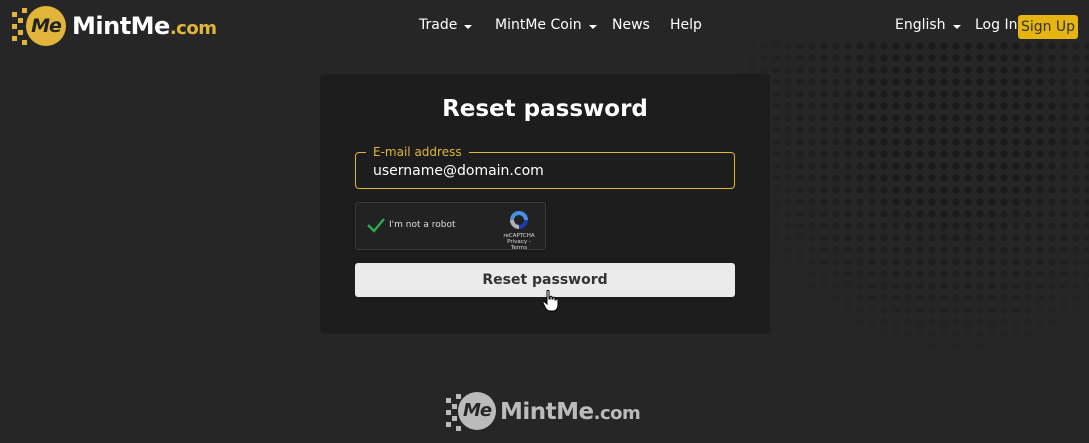 The height and width of the screenshot is (443, 1089). Describe the element at coordinates (121, 26) in the screenshot. I see `logo-name: MintMe` at that location.